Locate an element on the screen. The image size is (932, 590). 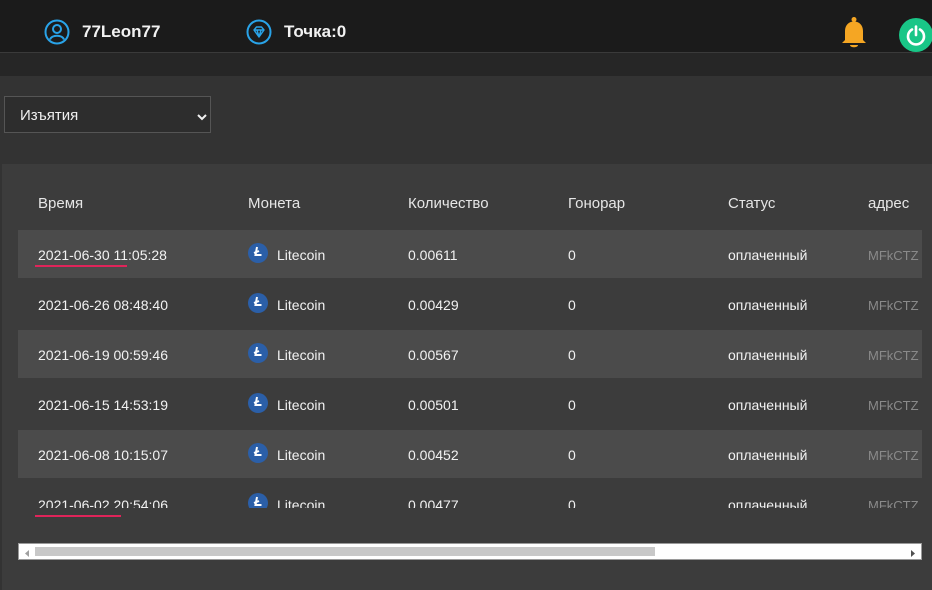
cell-time: 2021-06-15 14:53:19 is located at coordinates (103, 405).